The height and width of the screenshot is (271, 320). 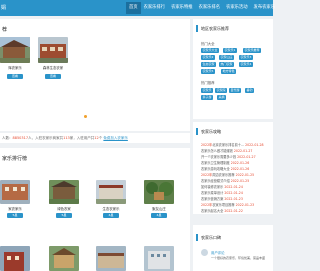 What do you see at coordinates (215, 28) in the screenshot?
I see `region-recommend-title: 地区农家乐推荐` at bounding box center [215, 28].